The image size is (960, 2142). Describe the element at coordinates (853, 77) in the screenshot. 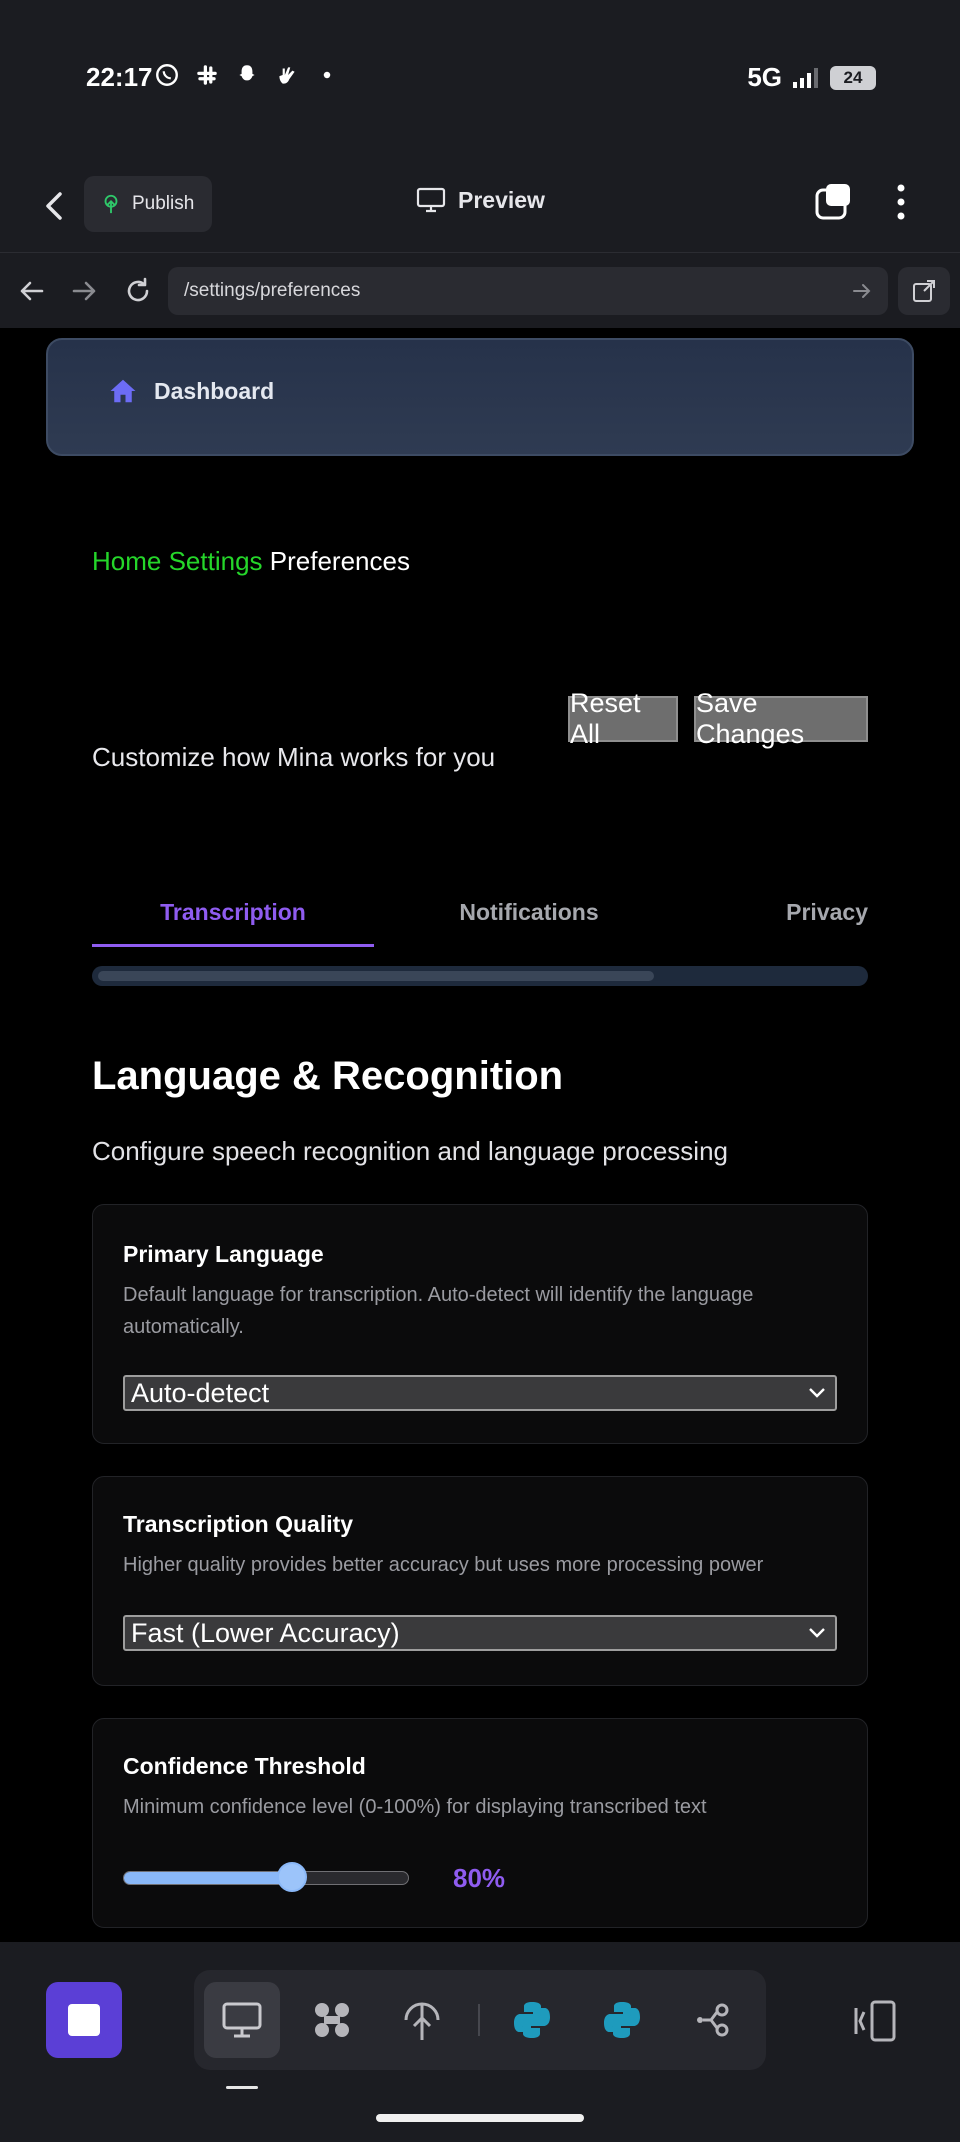

I see `battery-indicator: 24` at that location.